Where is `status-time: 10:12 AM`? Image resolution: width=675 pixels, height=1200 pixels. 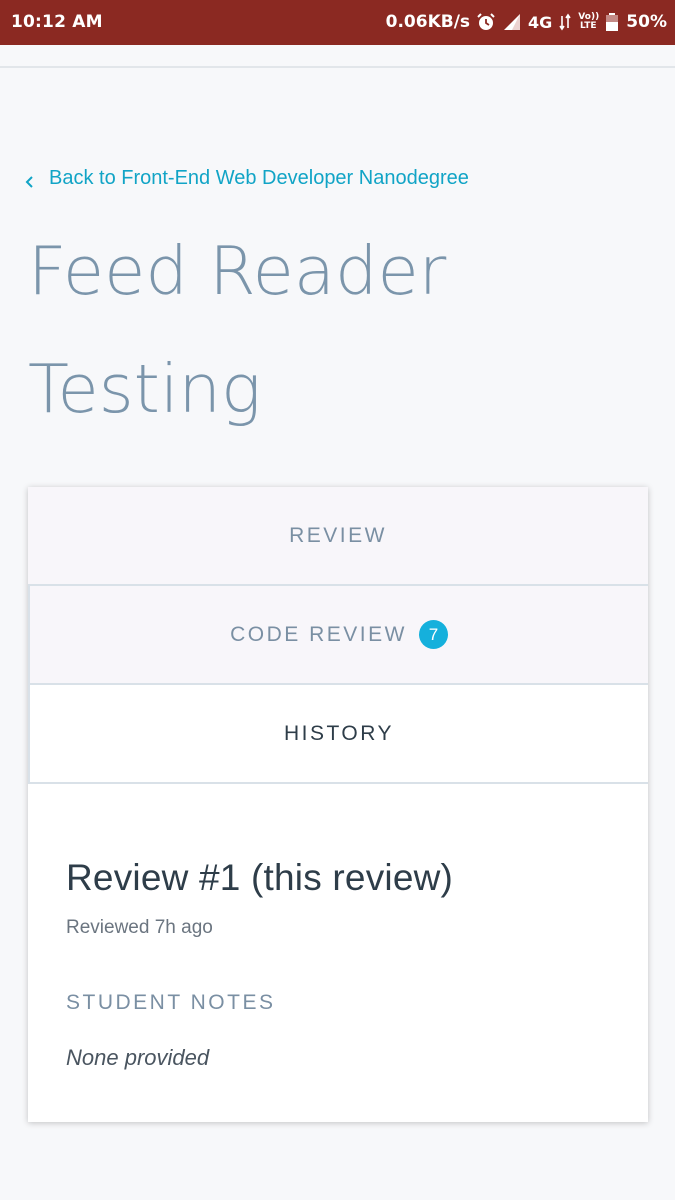 status-time: 10:12 AM is located at coordinates (57, 22).